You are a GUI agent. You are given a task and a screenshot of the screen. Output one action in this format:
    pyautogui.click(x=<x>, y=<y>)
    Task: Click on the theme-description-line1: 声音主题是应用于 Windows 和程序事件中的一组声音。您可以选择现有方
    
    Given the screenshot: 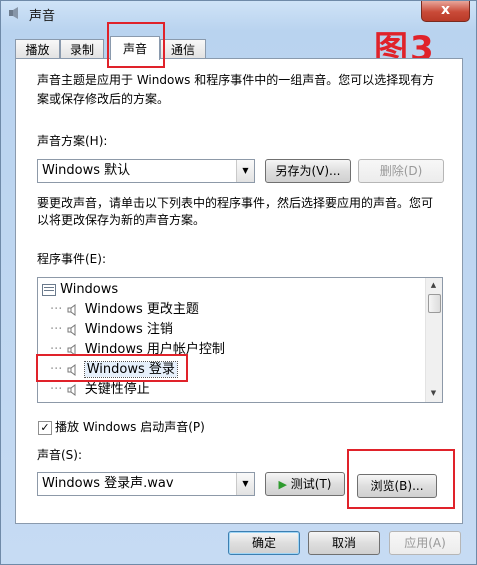 What is the action you would take?
    pyautogui.click(x=236, y=80)
    